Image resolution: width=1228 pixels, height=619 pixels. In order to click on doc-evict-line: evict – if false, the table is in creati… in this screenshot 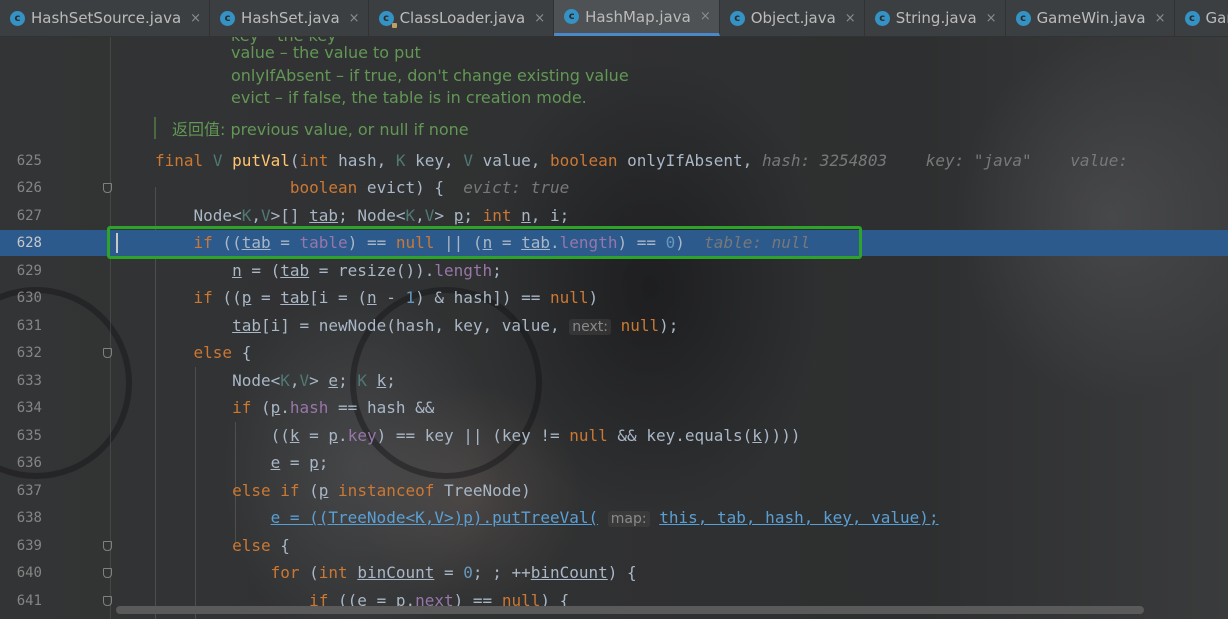, I will do `click(409, 97)`.